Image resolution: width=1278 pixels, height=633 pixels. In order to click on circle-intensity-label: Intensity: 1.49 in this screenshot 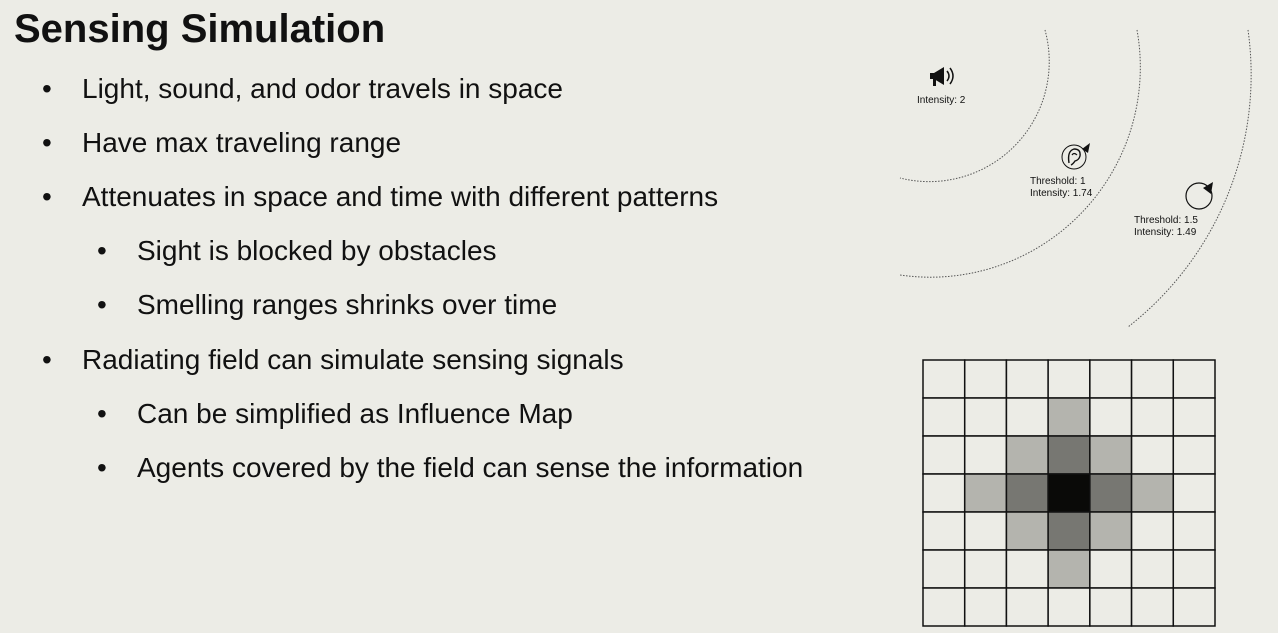, I will do `click(1165, 232)`.